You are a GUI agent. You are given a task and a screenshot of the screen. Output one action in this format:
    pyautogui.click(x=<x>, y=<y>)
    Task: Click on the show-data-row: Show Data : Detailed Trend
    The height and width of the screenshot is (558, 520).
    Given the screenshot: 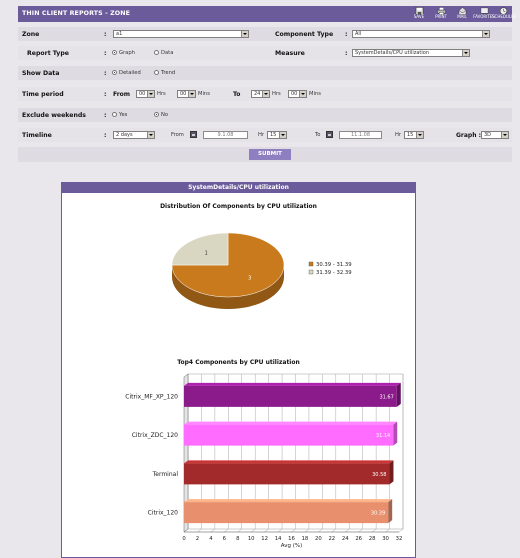 What is the action you would take?
    pyautogui.click(x=265, y=73)
    